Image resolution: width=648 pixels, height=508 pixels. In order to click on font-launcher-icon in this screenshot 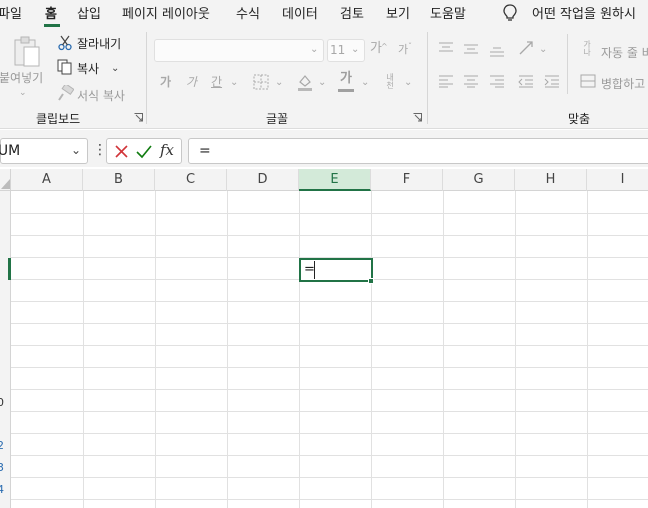, I will do `click(417, 117)`.